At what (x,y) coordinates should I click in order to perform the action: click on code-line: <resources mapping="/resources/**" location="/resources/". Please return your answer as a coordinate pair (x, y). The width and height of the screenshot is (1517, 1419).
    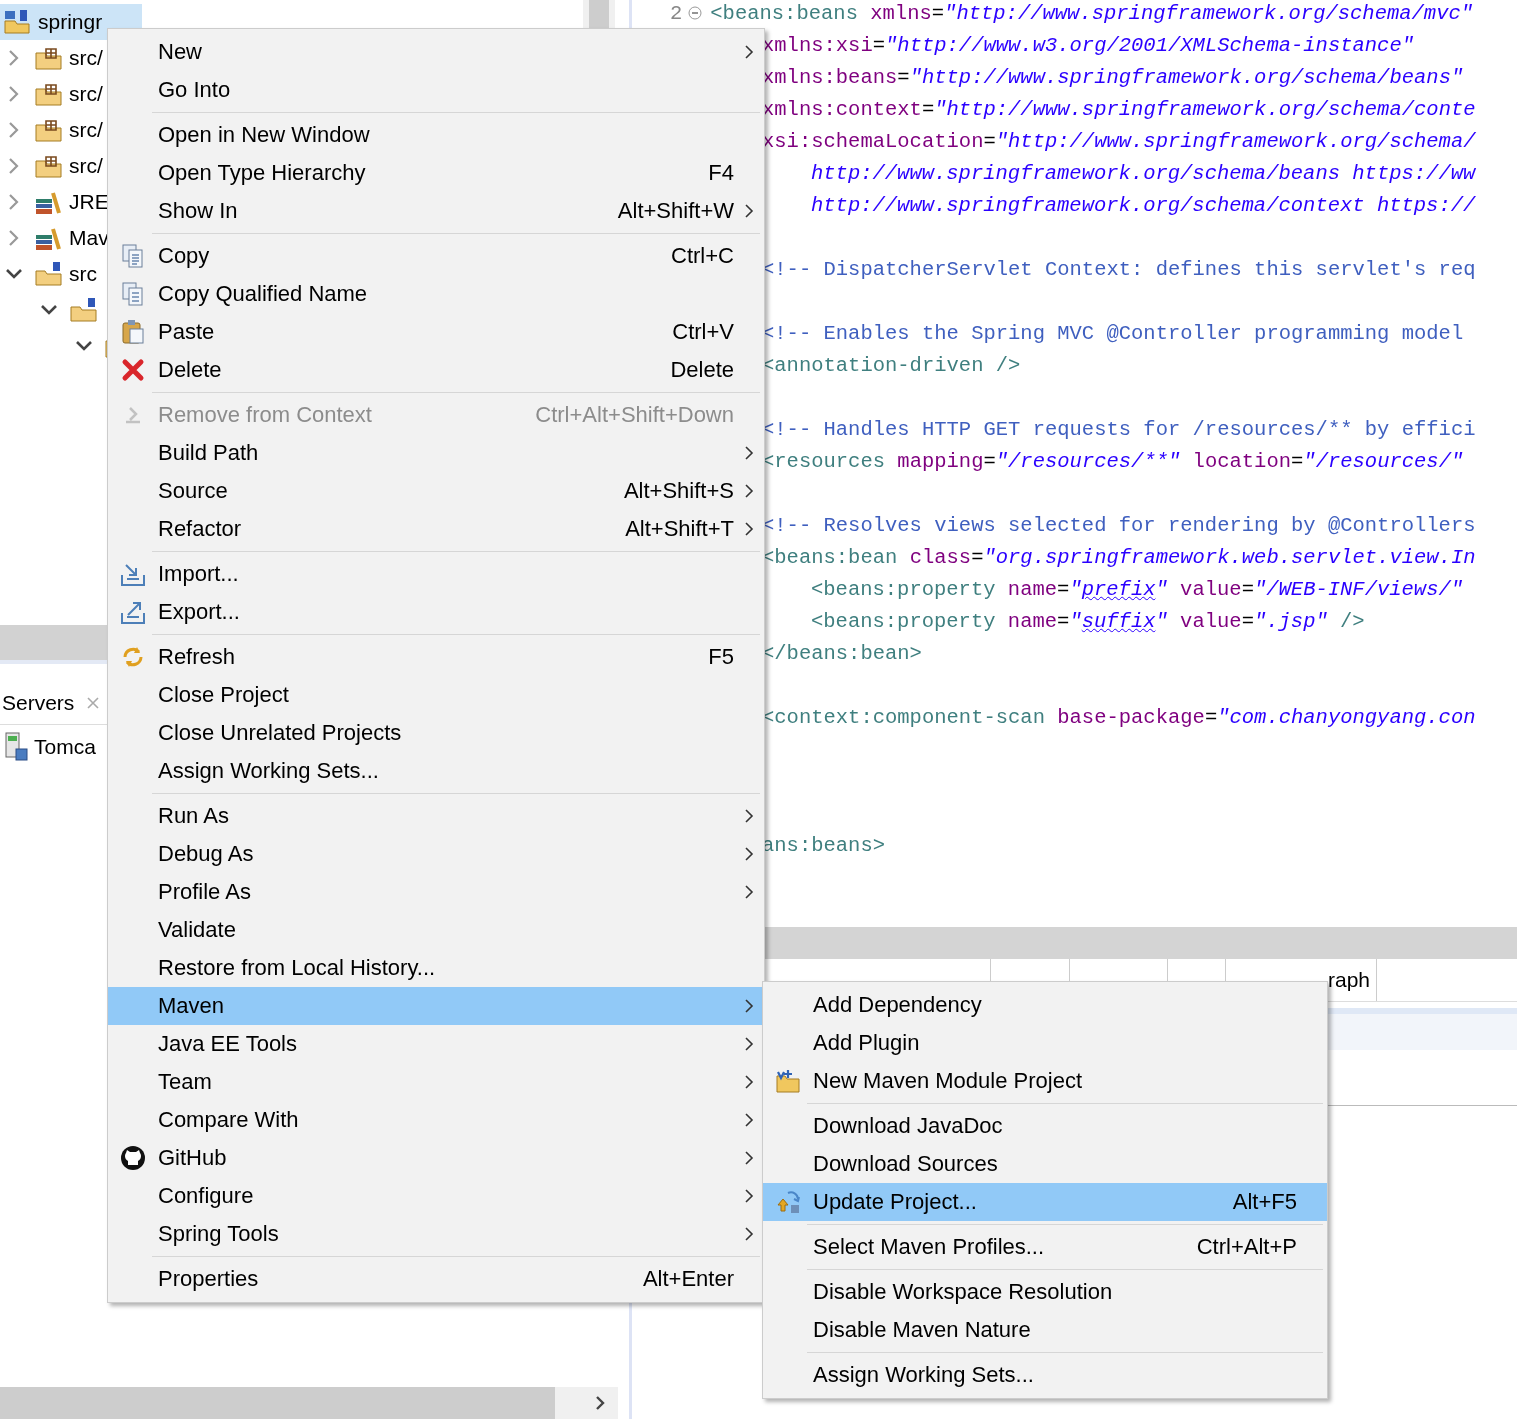
    Looking at the image, I should click on (1113, 461).